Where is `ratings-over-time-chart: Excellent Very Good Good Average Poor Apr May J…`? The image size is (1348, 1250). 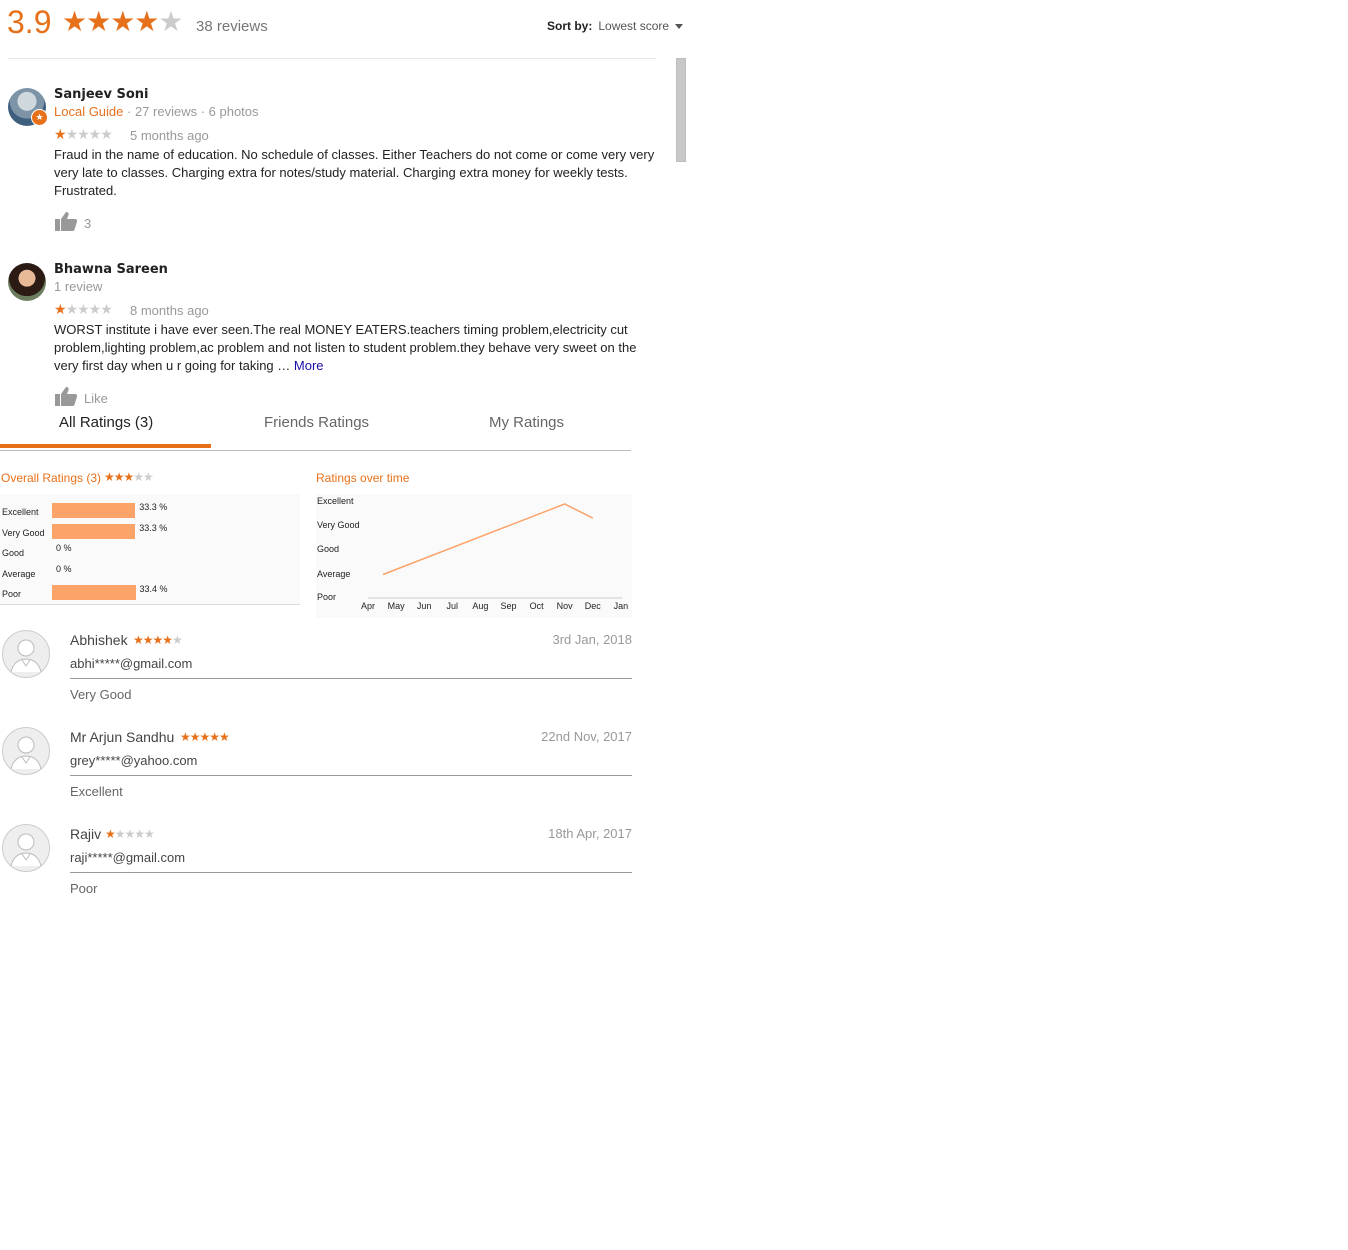
ratings-over-time-chart: Excellent Very Good Good Average Poor Apr May J… is located at coordinates (474, 556).